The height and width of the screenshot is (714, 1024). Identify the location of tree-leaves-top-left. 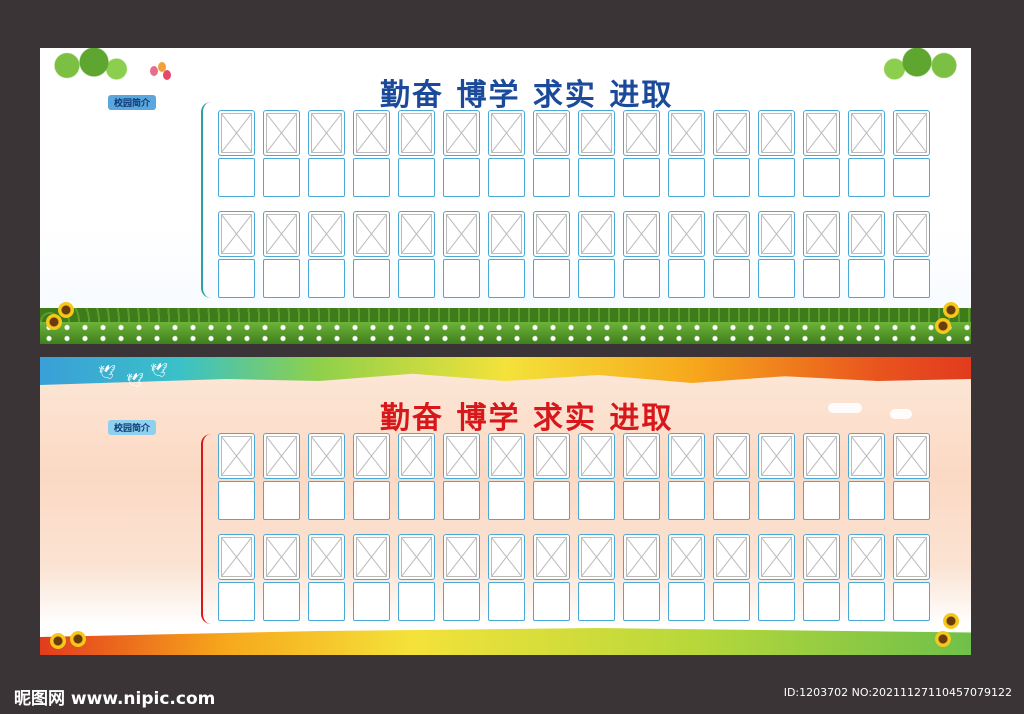
(85, 65).